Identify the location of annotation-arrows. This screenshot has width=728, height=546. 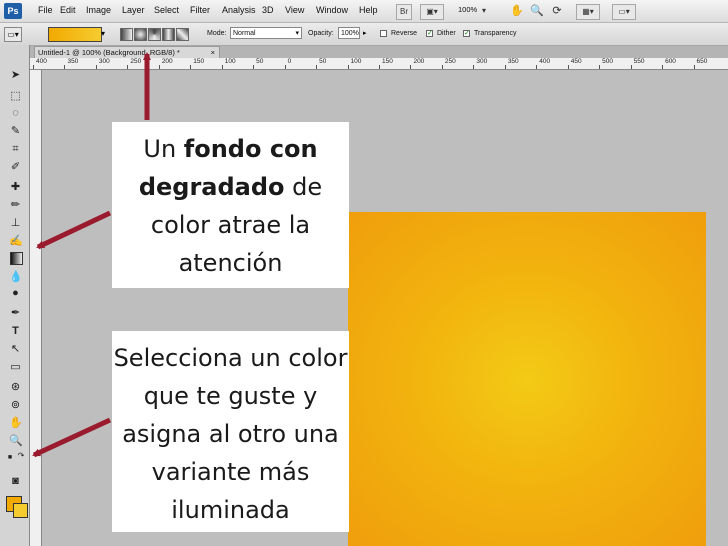
(91, 255).